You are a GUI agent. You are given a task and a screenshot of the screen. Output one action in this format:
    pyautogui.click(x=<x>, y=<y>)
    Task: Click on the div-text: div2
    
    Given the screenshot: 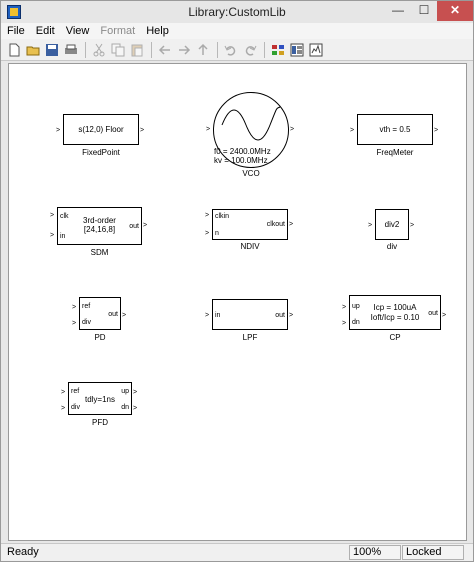 What is the action you would take?
    pyautogui.click(x=392, y=224)
    